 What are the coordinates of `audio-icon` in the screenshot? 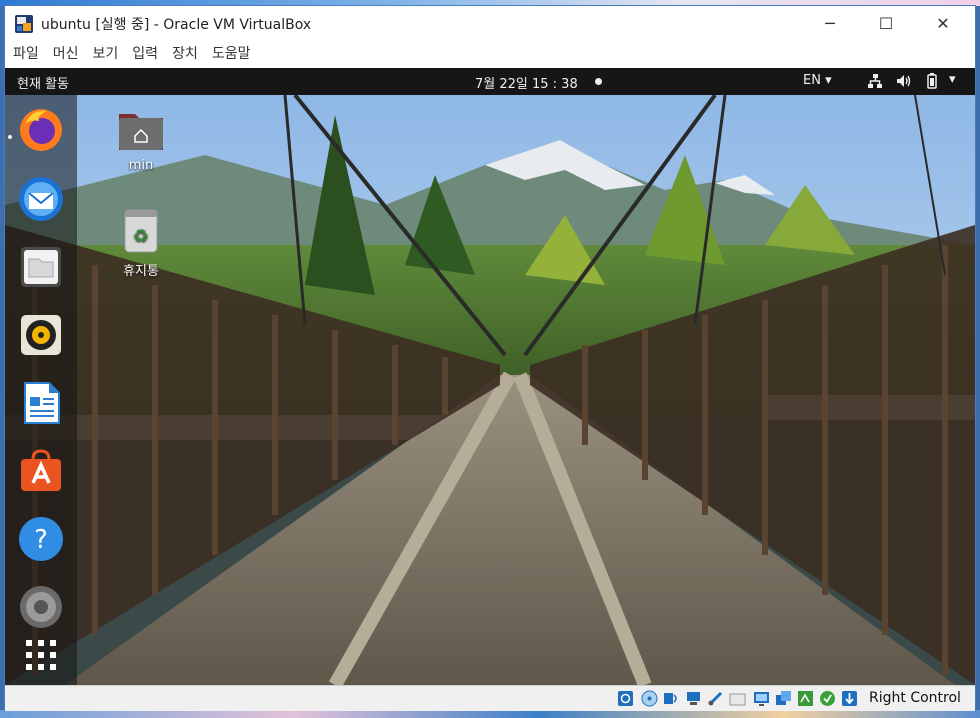 It's located at (671, 698).